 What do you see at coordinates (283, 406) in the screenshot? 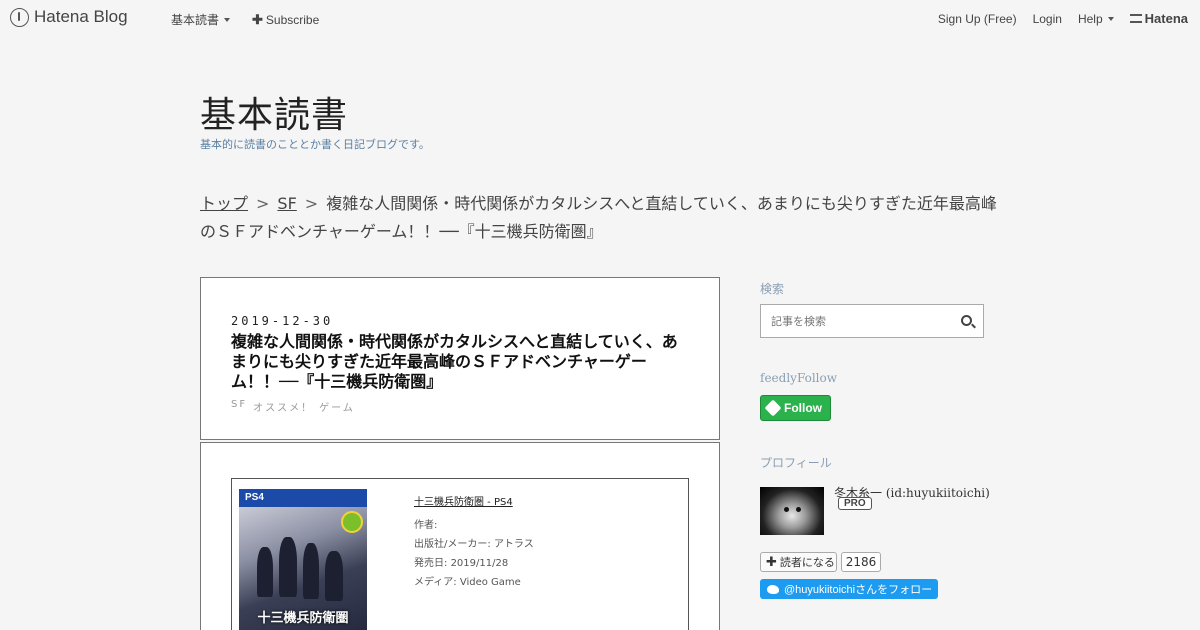
I see `category-link: オススメ！` at bounding box center [283, 406].